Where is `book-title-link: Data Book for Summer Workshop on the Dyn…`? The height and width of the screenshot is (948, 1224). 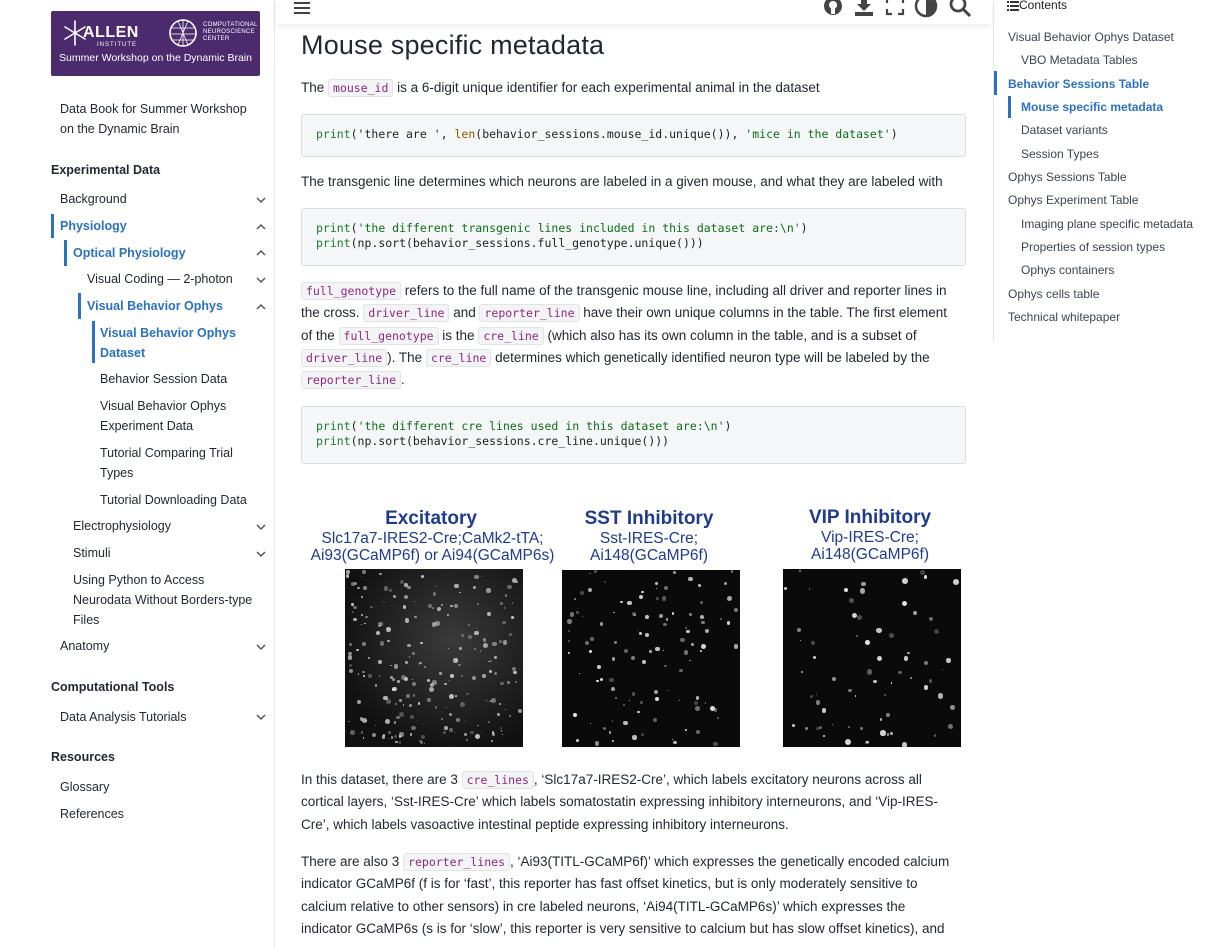
book-title-link: Data Book for Summer Workshop on the Dyn… is located at coordinates (160, 119).